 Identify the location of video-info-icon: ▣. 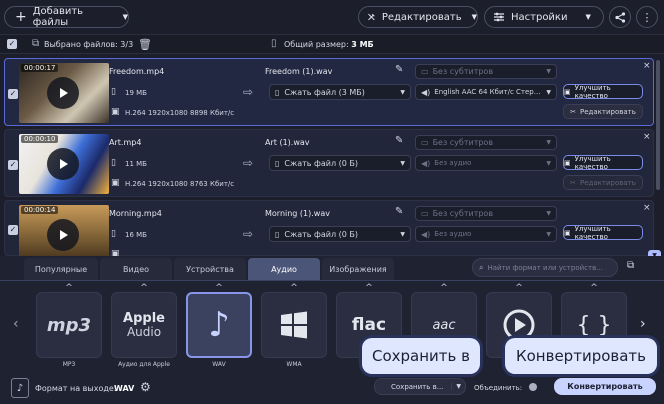
(115, 112).